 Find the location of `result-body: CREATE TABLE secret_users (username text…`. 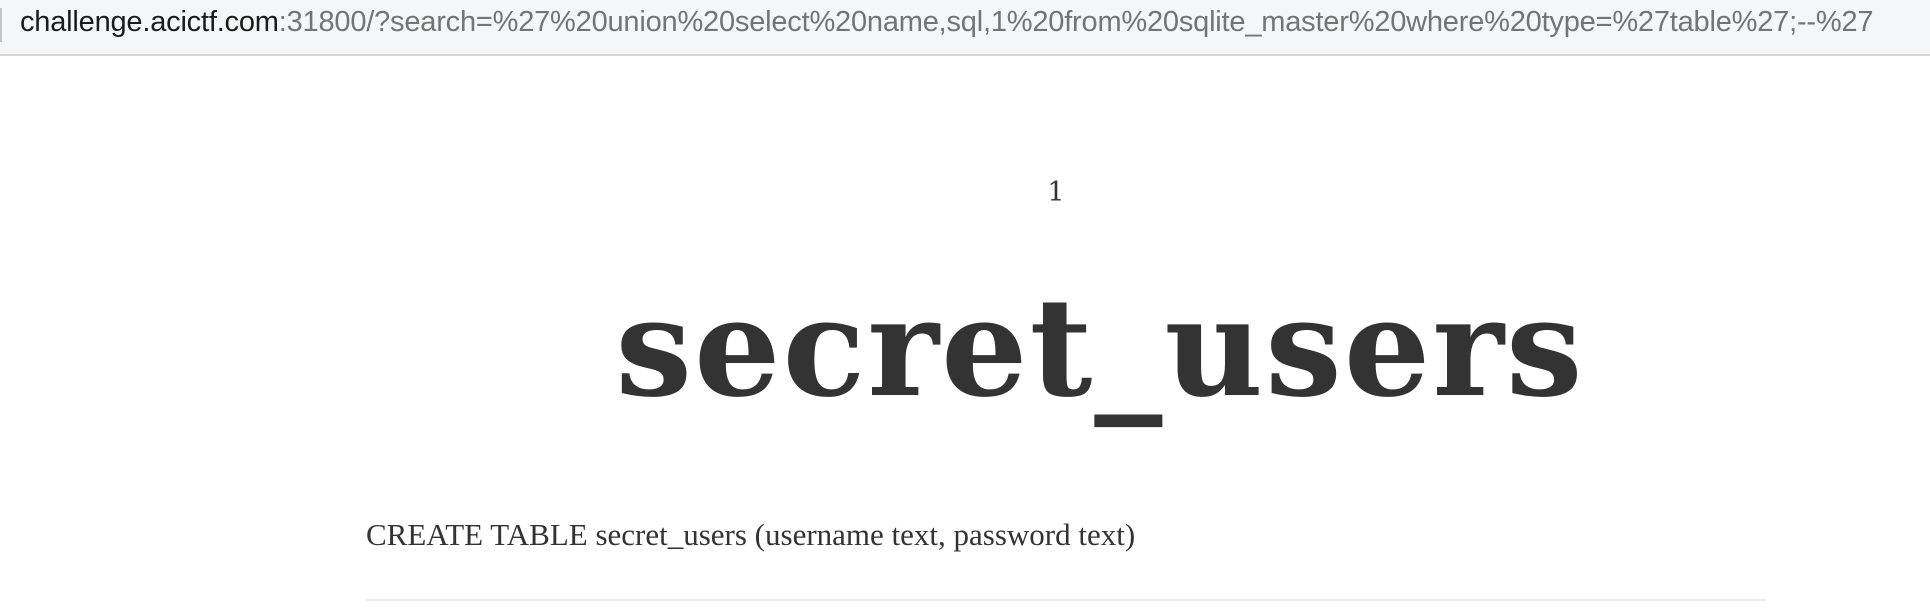

result-body: CREATE TABLE secret_users (username text… is located at coordinates (751, 534).